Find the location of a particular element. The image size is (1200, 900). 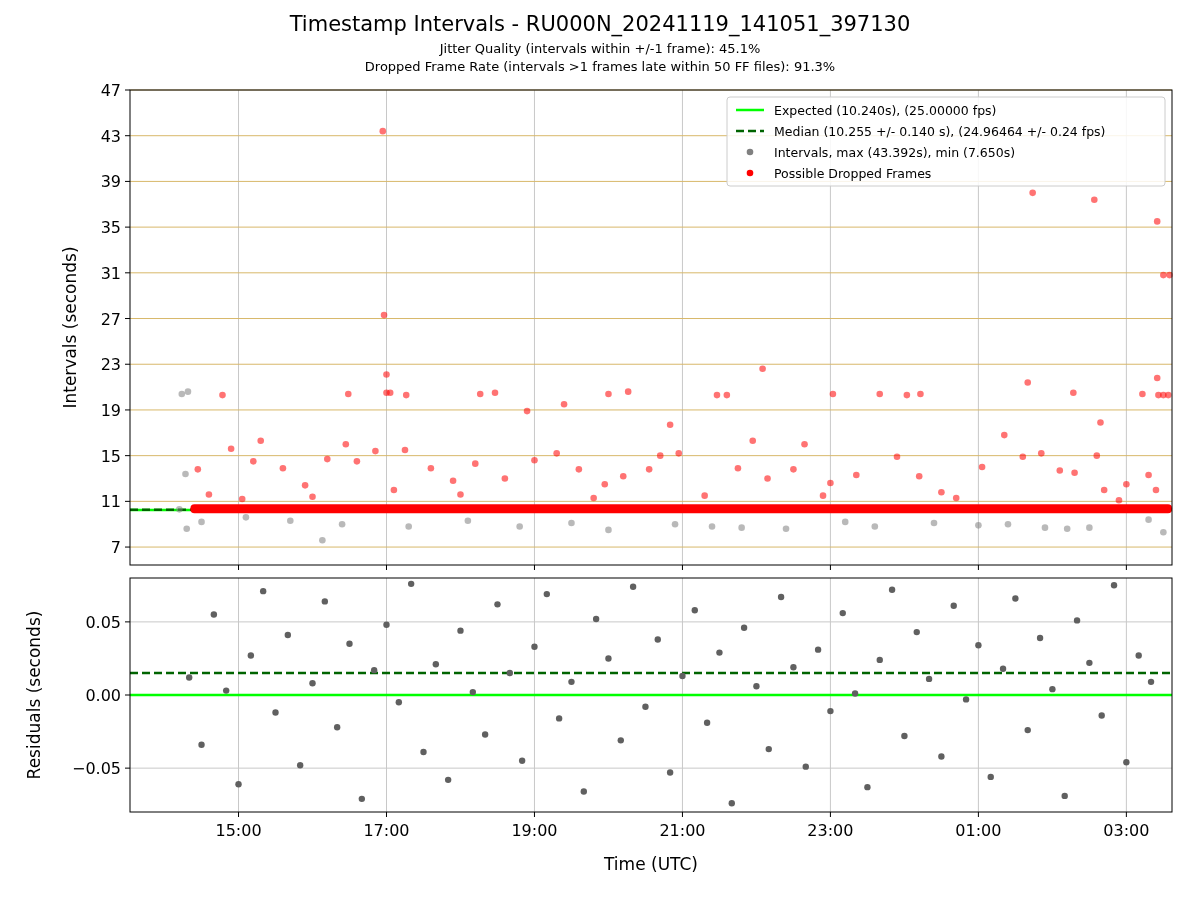

tick-label: 03:00 is located at coordinates (1126, 830).